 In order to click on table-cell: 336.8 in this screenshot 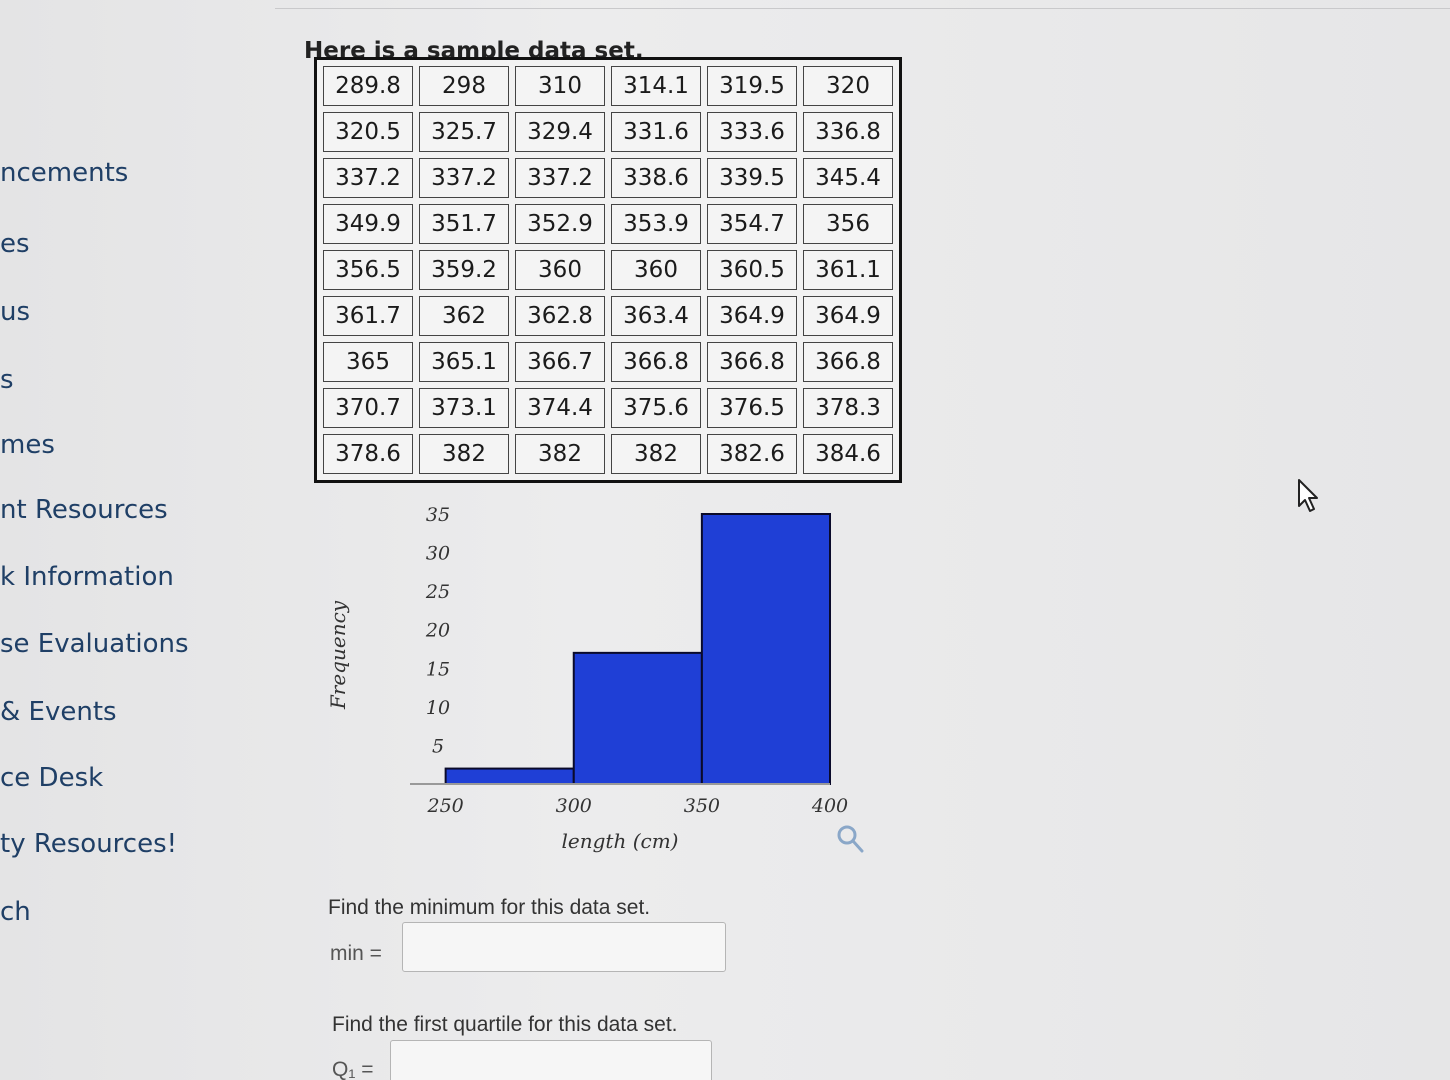, I will do `click(848, 132)`.